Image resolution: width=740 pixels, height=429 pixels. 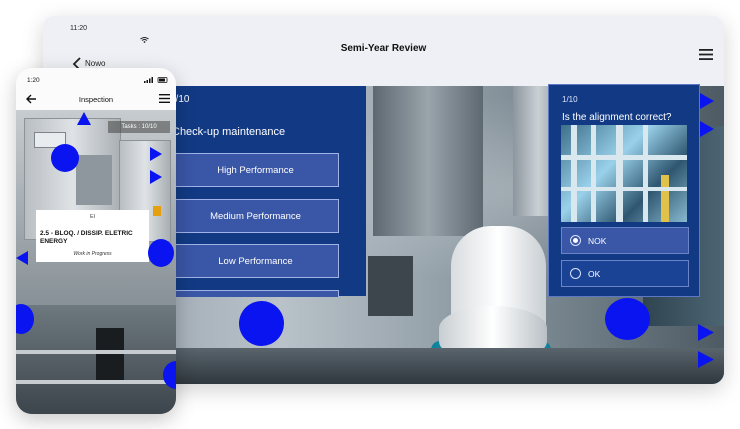 What do you see at coordinates (575, 240) in the screenshot?
I see `radio-selected-icon` at bounding box center [575, 240].